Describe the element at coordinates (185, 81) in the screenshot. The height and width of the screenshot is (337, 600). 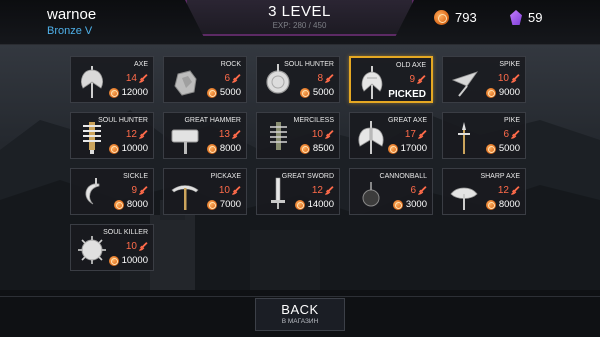
I see `rock-icon` at that location.